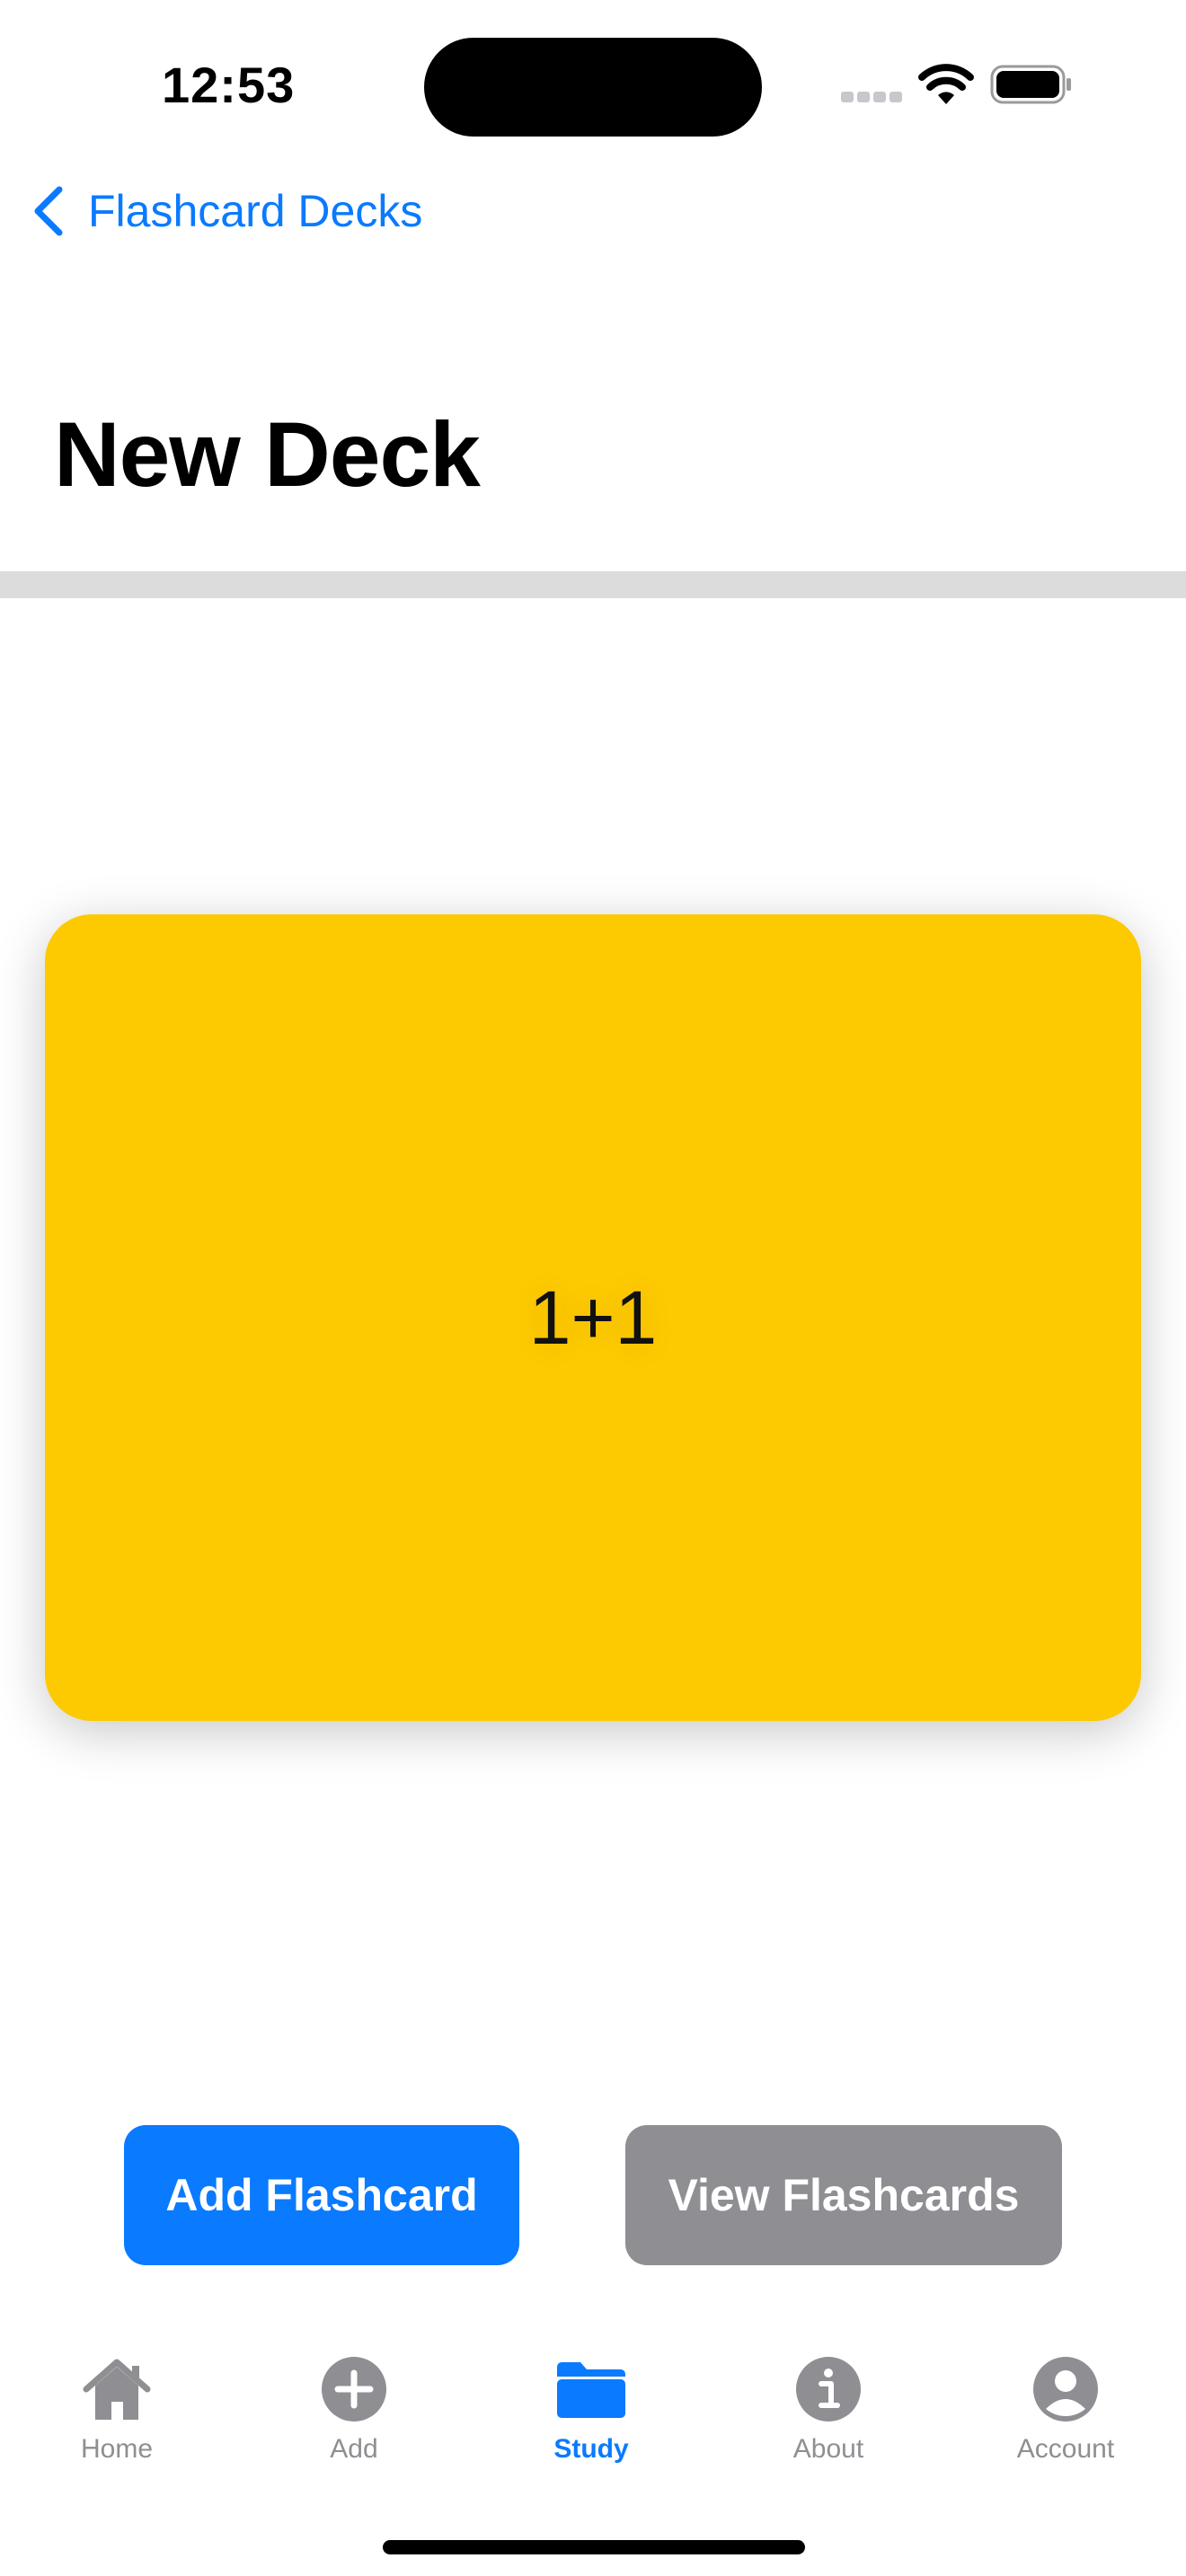 The width and height of the screenshot is (1186, 2576). Describe the element at coordinates (828, 2449) in the screenshot. I see `tab-label-about: About` at that location.